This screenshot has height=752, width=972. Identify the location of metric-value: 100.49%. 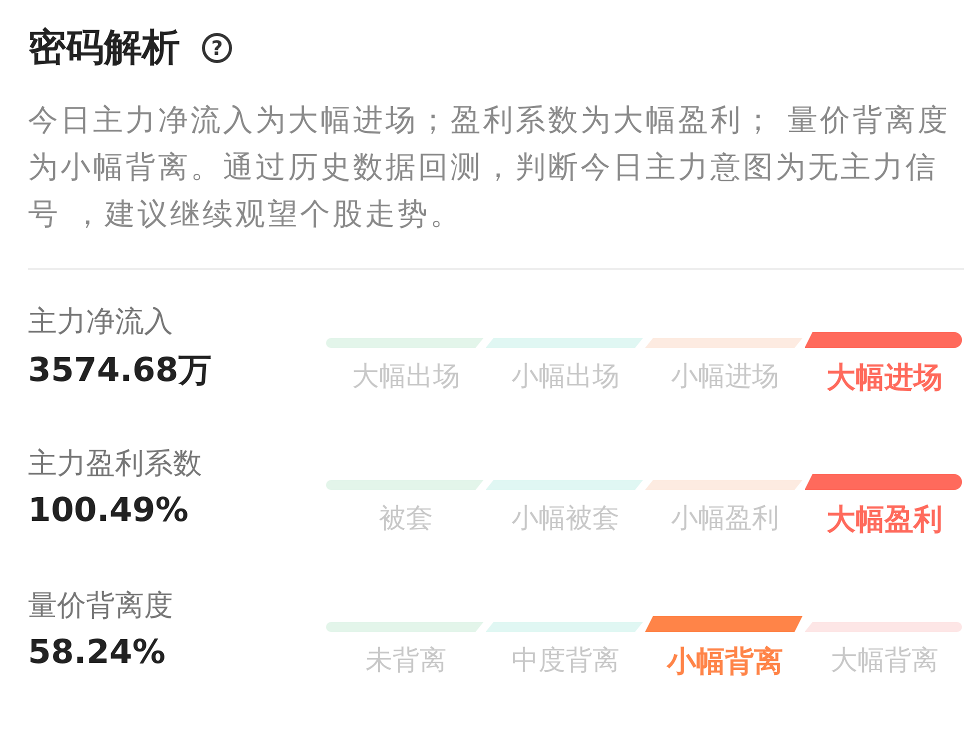
(109, 509).